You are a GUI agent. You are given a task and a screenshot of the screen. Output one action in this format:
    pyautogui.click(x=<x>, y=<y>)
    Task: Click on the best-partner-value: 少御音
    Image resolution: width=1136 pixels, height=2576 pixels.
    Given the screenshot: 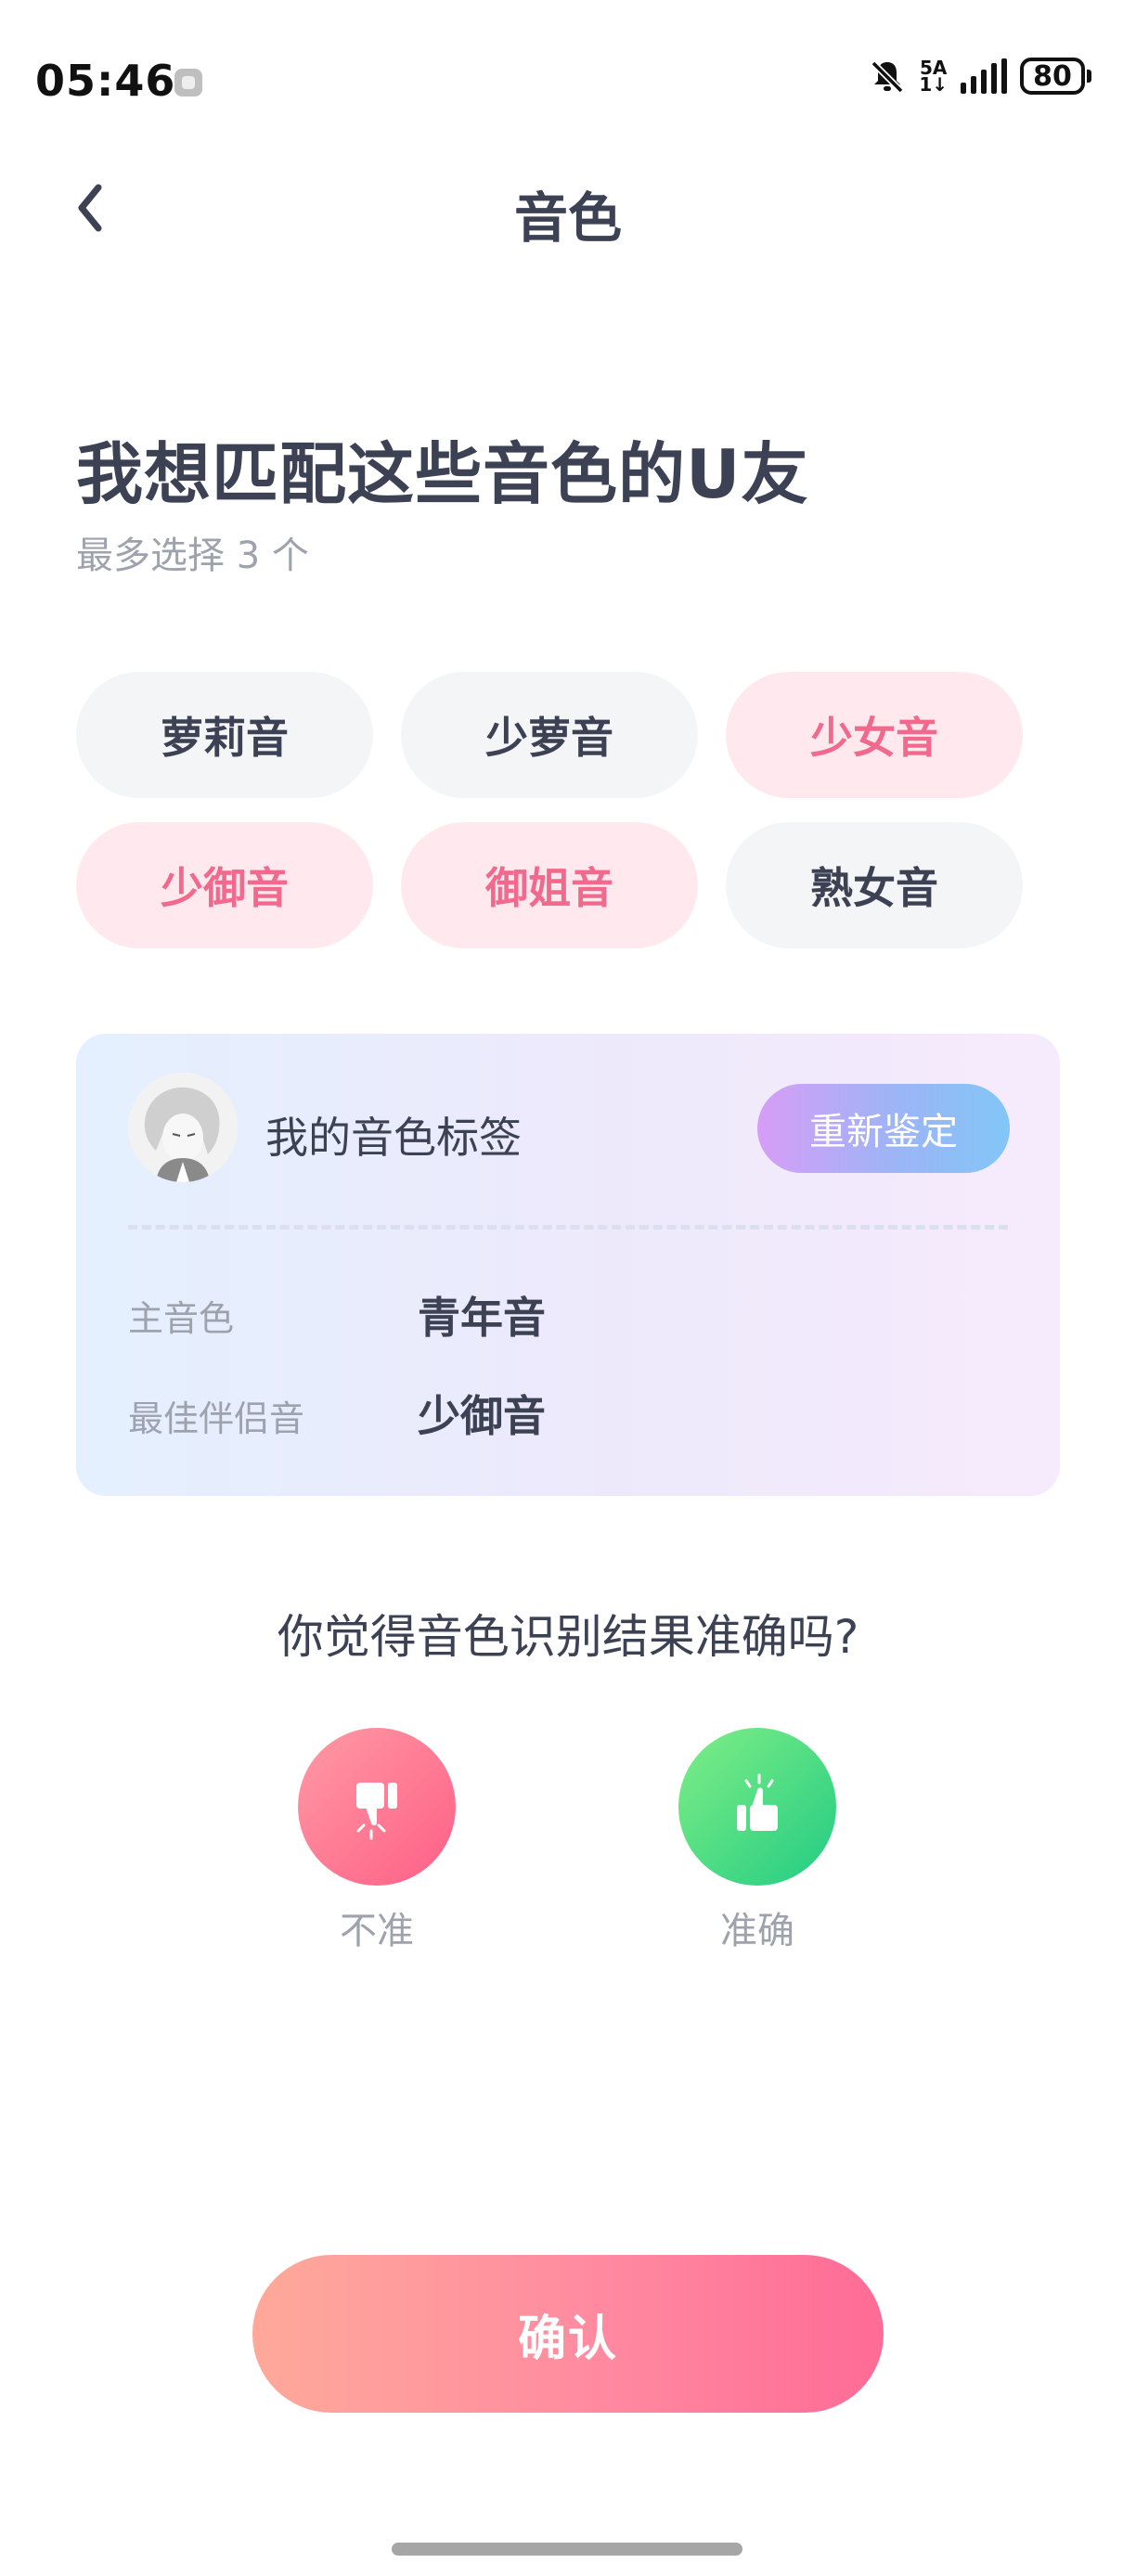 What is the action you would take?
    pyautogui.click(x=482, y=1416)
    